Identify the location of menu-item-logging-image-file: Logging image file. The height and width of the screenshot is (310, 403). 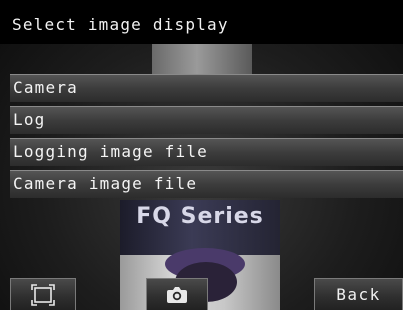
(206, 152).